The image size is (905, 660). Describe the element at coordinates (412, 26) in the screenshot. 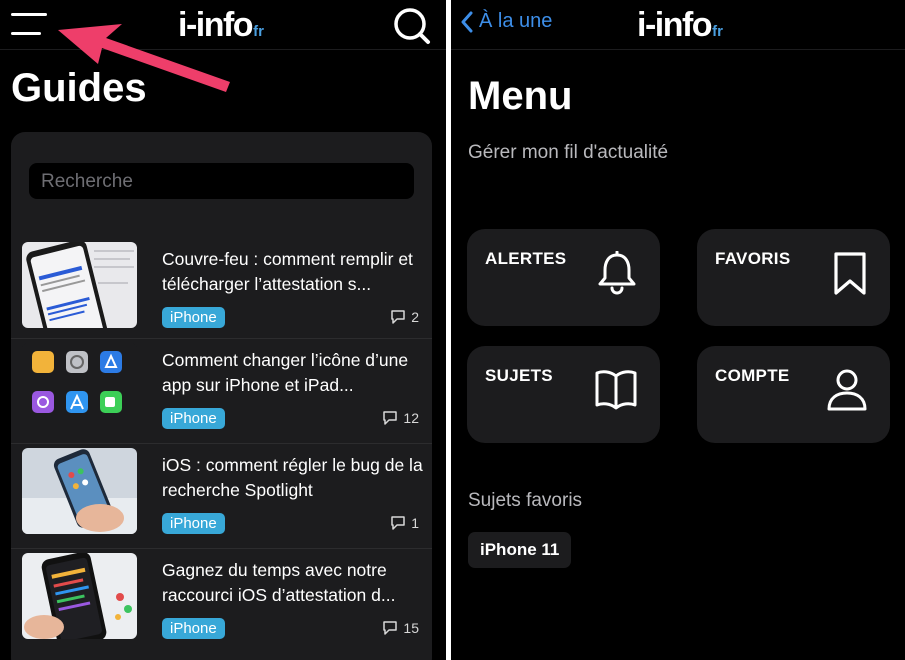

I see `search-icon` at that location.